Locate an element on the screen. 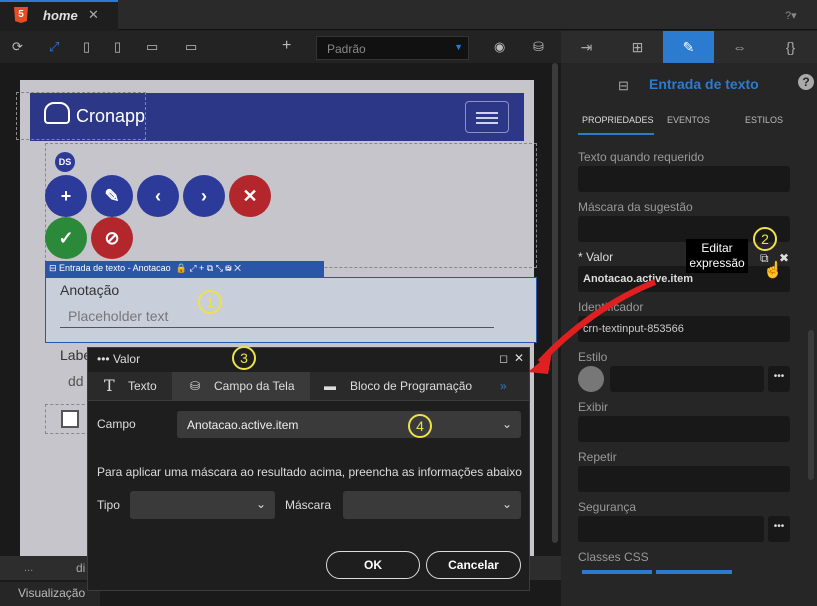  dialog-close-icon: ✕ is located at coordinates (519, 358).